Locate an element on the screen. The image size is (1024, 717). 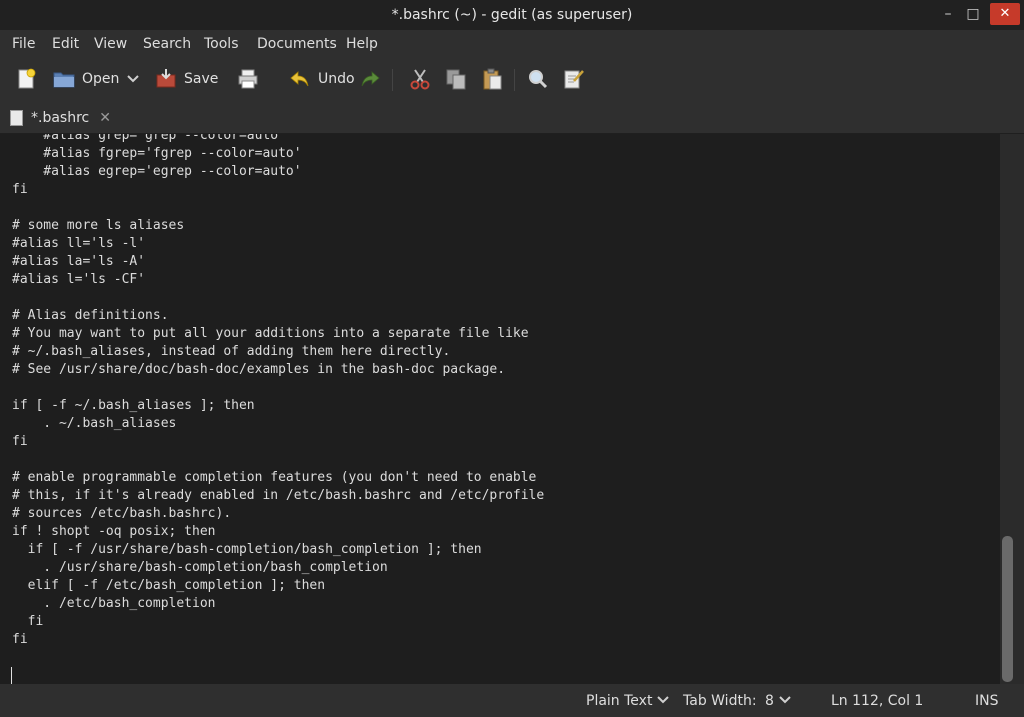
code-line: # some more ls aliases is located at coordinates (98, 225).